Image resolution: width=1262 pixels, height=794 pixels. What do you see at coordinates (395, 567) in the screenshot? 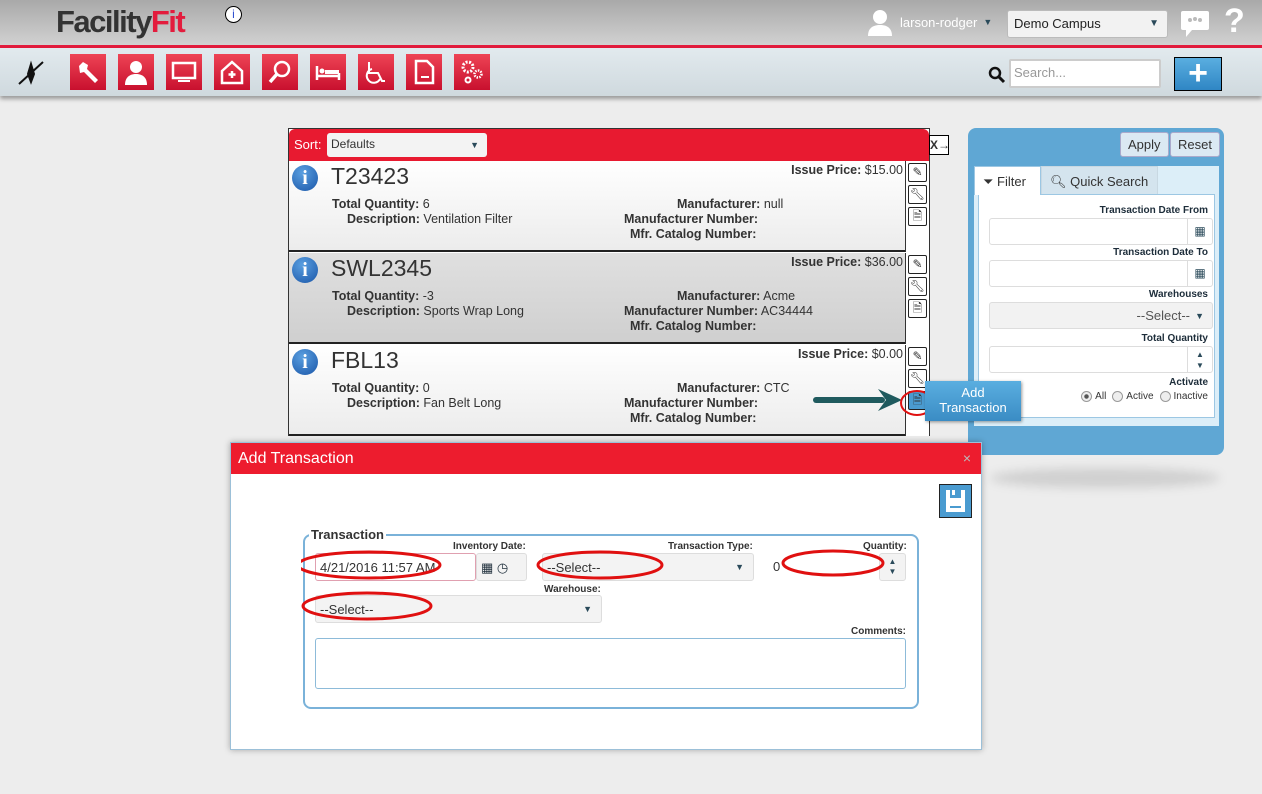
I see `inventory-date-input: 4/21/2016 11:57 AM` at bounding box center [395, 567].